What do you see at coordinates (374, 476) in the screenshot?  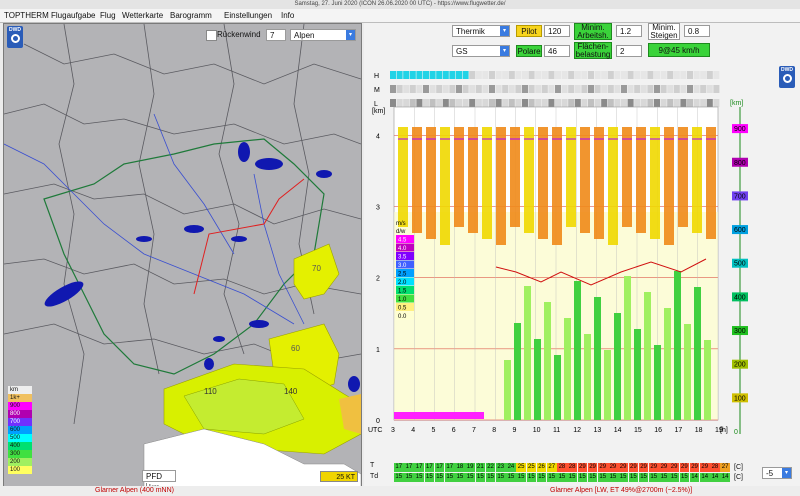 I see `td-label: Td` at bounding box center [374, 476].